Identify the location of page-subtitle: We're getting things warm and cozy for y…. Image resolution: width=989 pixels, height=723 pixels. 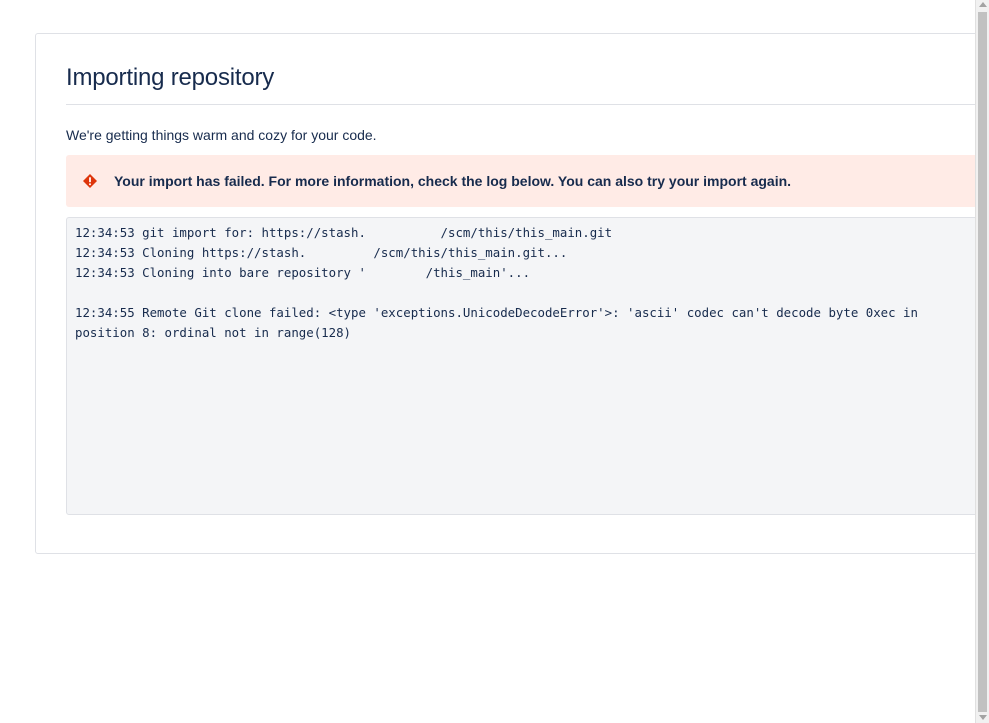
(221, 135).